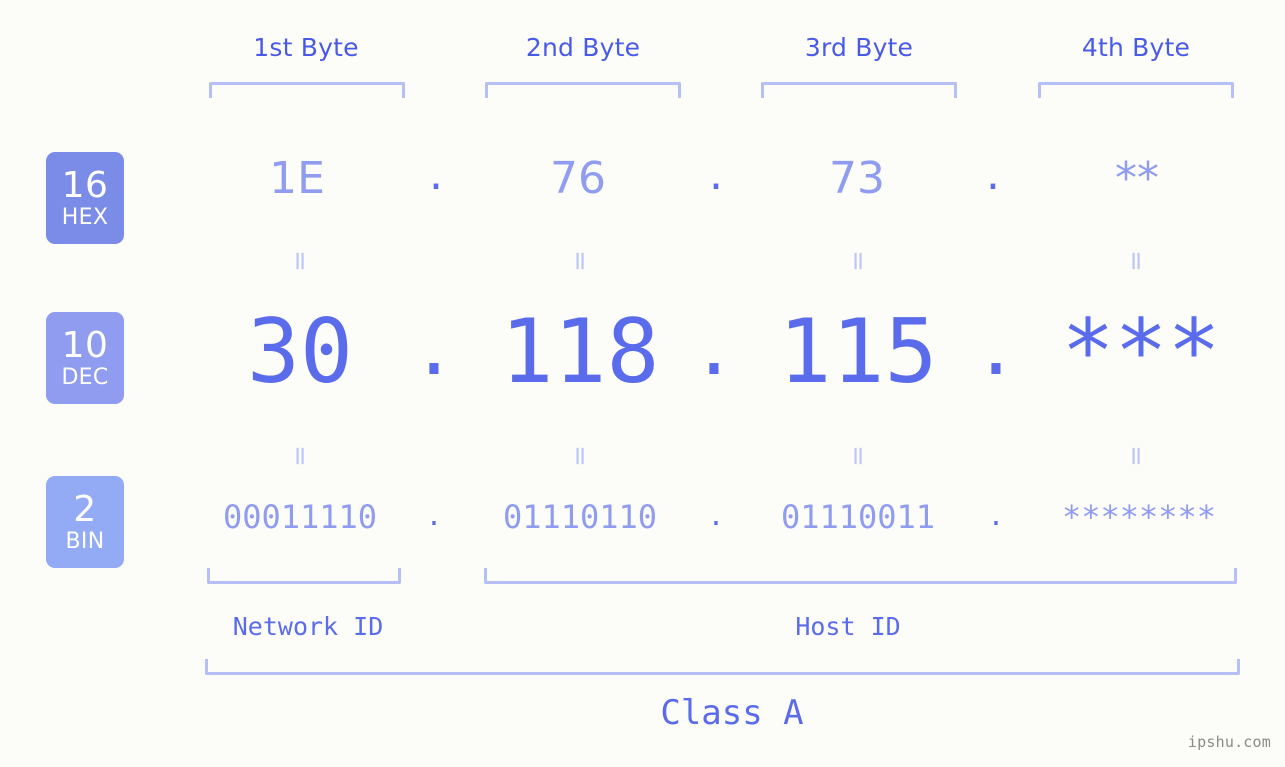  I want to click on base-badge-hex: 16 HEX, so click(85, 198).